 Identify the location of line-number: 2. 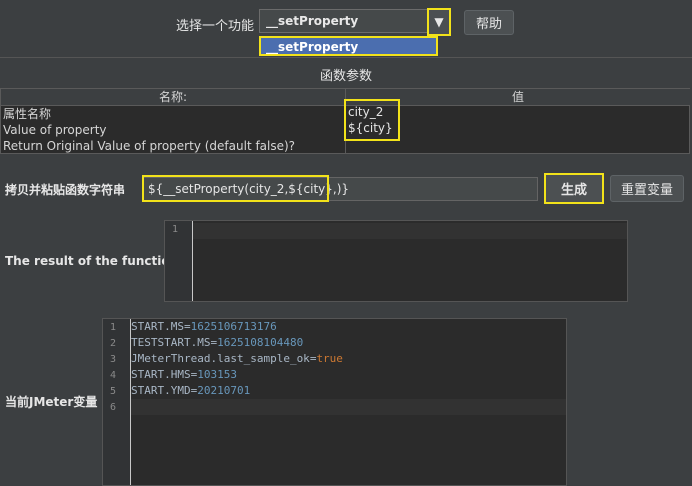
(113, 343).